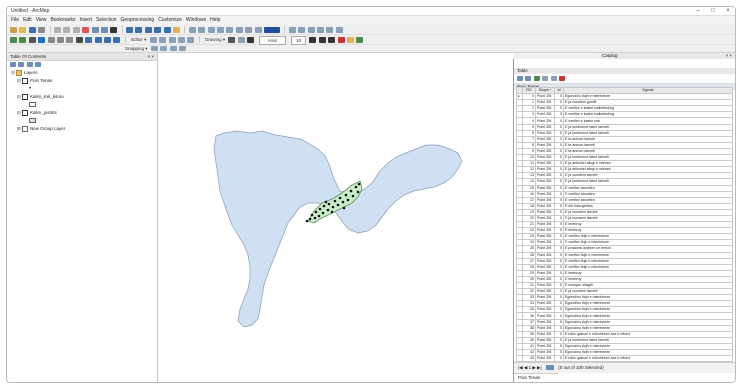  I want to click on open-icon, so click(23, 29).